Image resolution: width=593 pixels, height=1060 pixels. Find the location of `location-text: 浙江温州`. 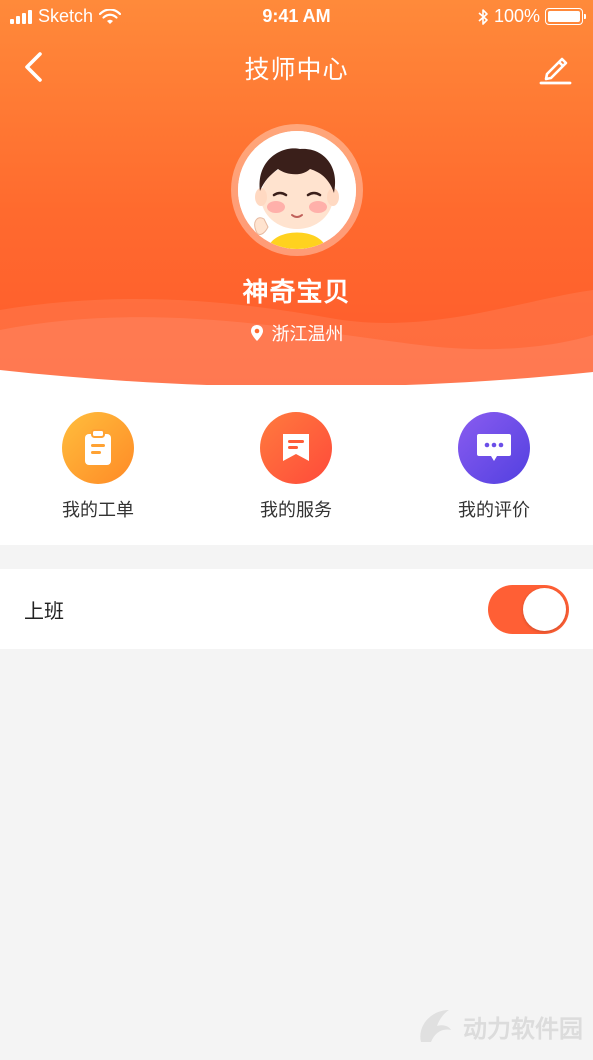

location-text: 浙江温州 is located at coordinates (307, 334).